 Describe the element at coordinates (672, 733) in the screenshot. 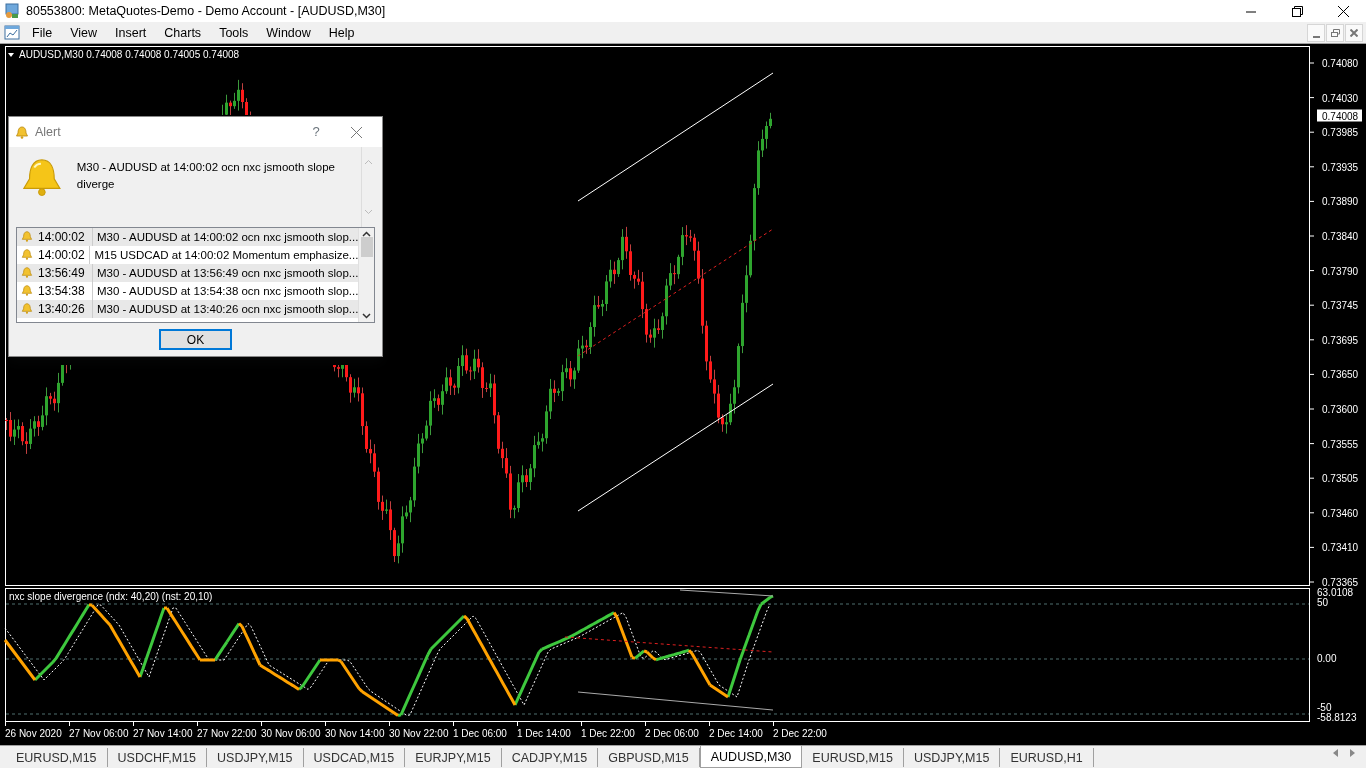

I see `time-label: 2 Dec 06:00` at that location.